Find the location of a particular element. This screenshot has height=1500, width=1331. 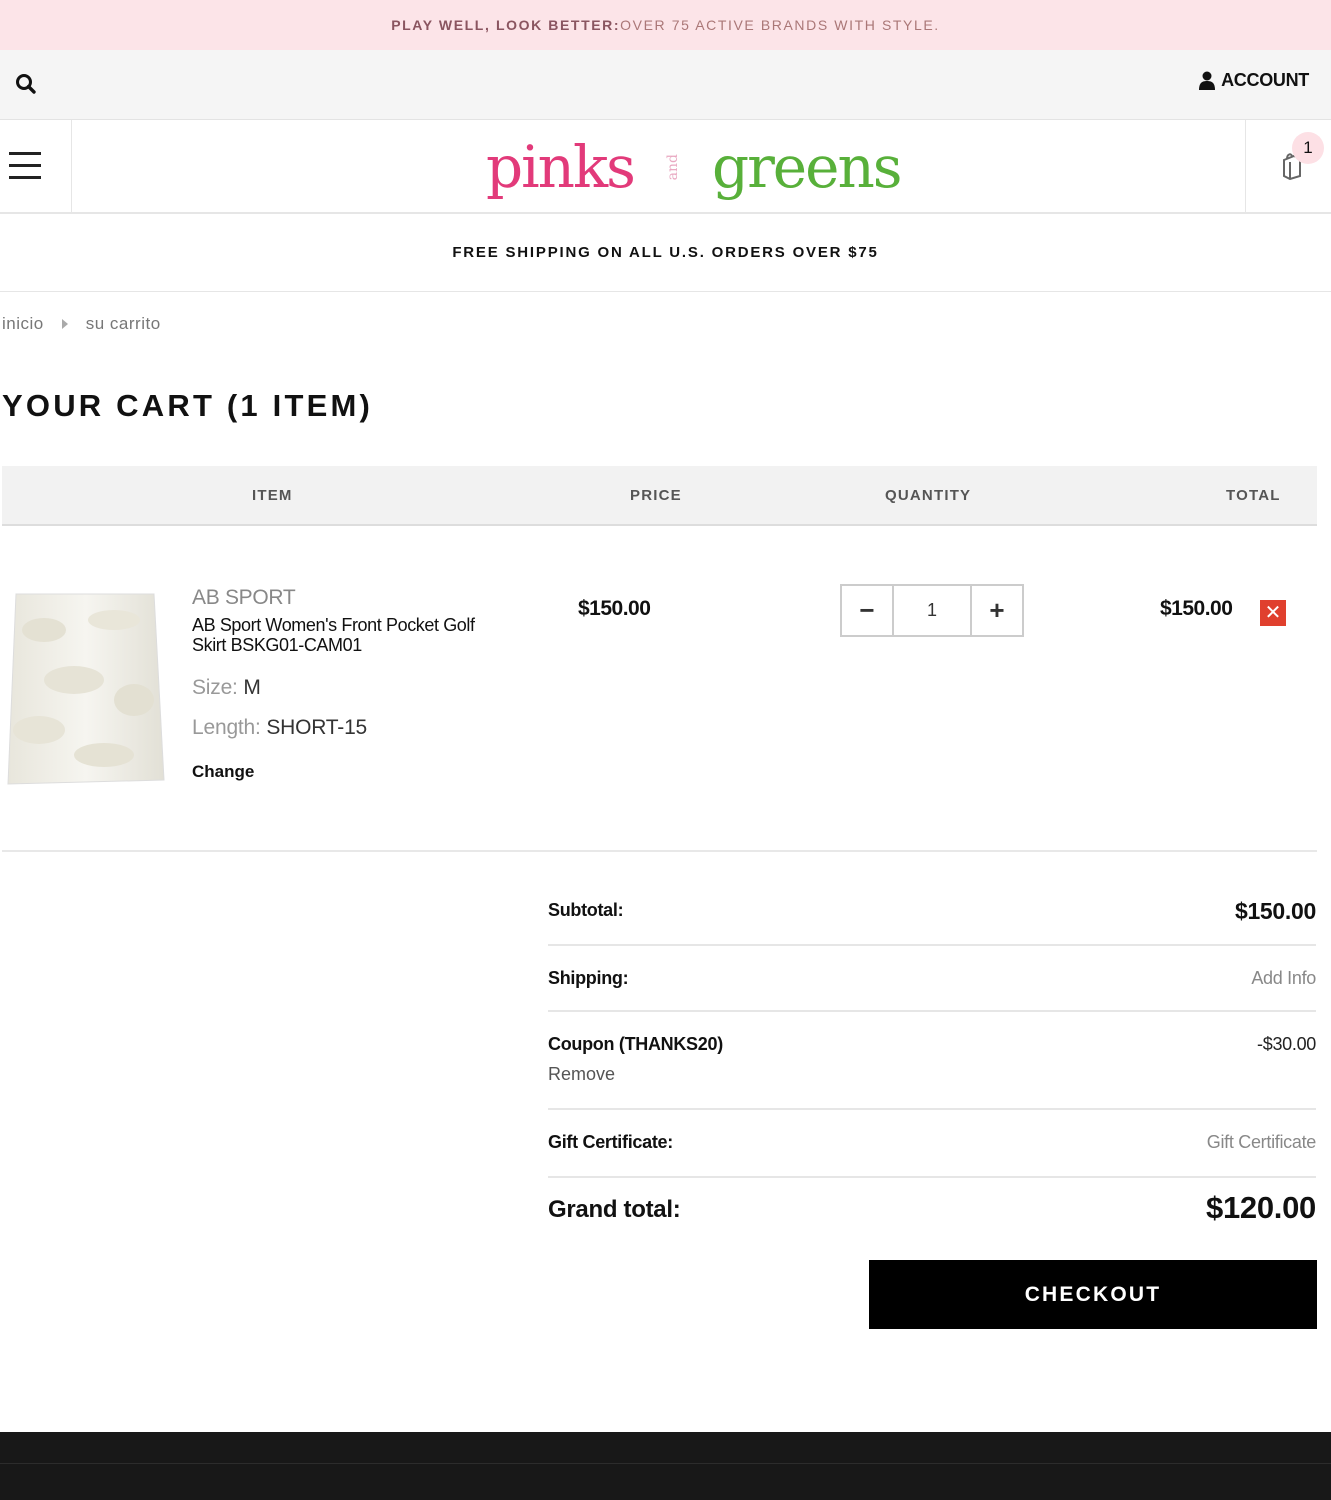

quantity-stepper: − 1 + is located at coordinates (932, 610).